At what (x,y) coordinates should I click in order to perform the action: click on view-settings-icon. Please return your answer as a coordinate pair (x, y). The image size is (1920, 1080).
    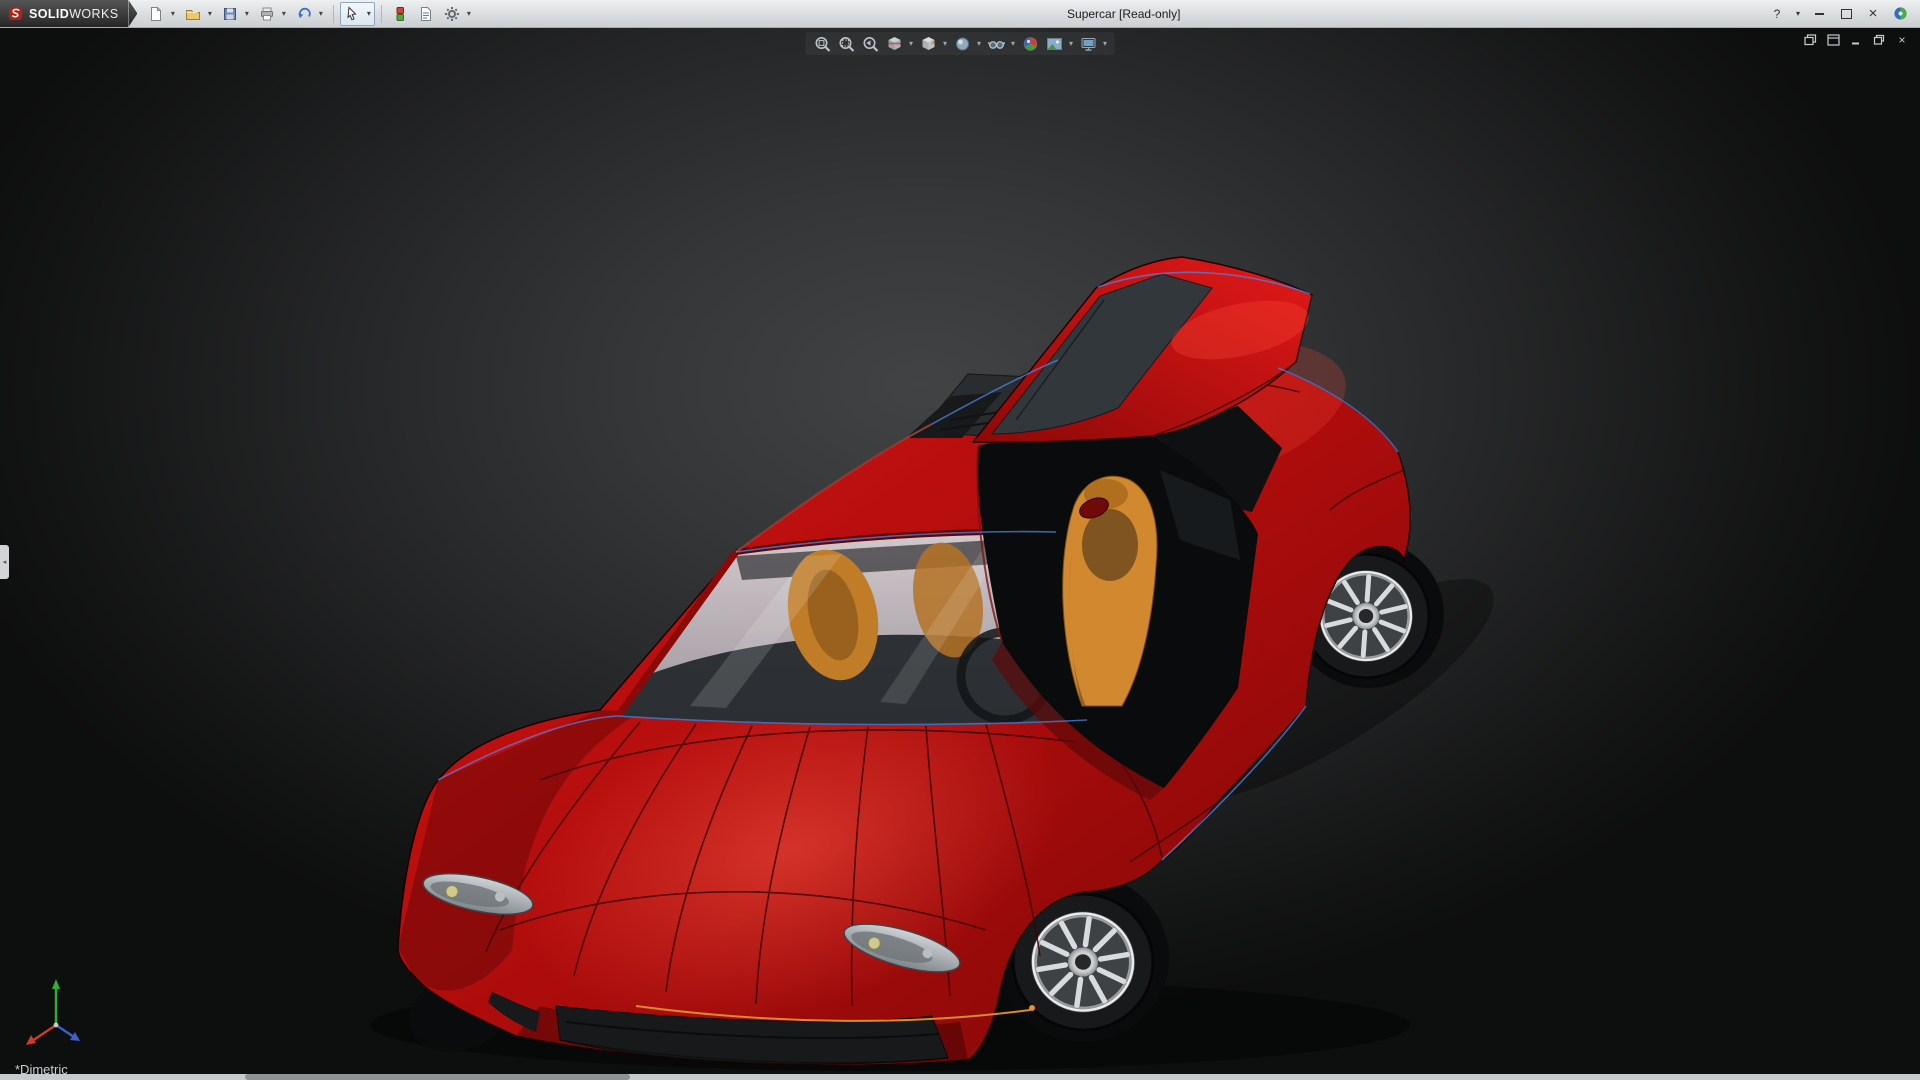
    Looking at the image, I should click on (1088, 44).